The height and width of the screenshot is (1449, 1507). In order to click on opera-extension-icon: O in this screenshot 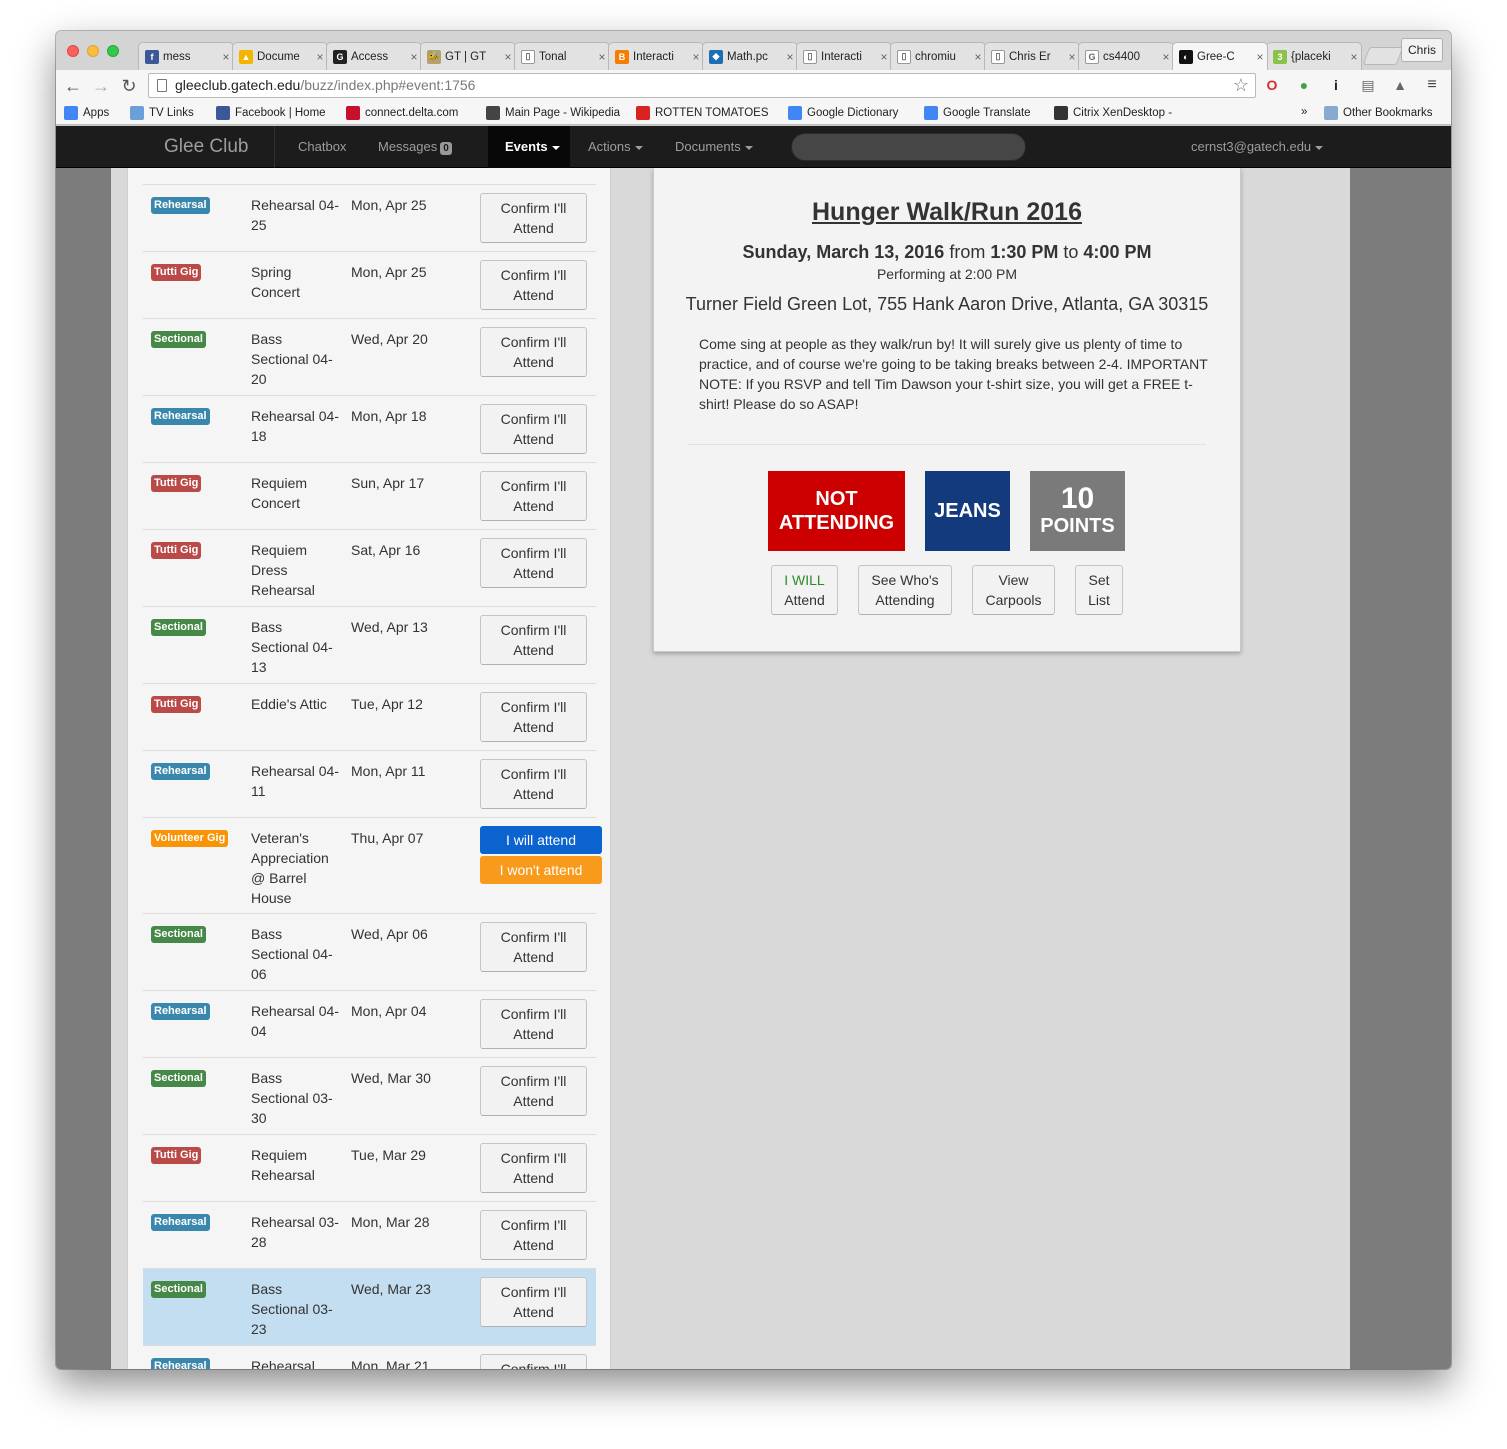, I will do `click(1272, 85)`.